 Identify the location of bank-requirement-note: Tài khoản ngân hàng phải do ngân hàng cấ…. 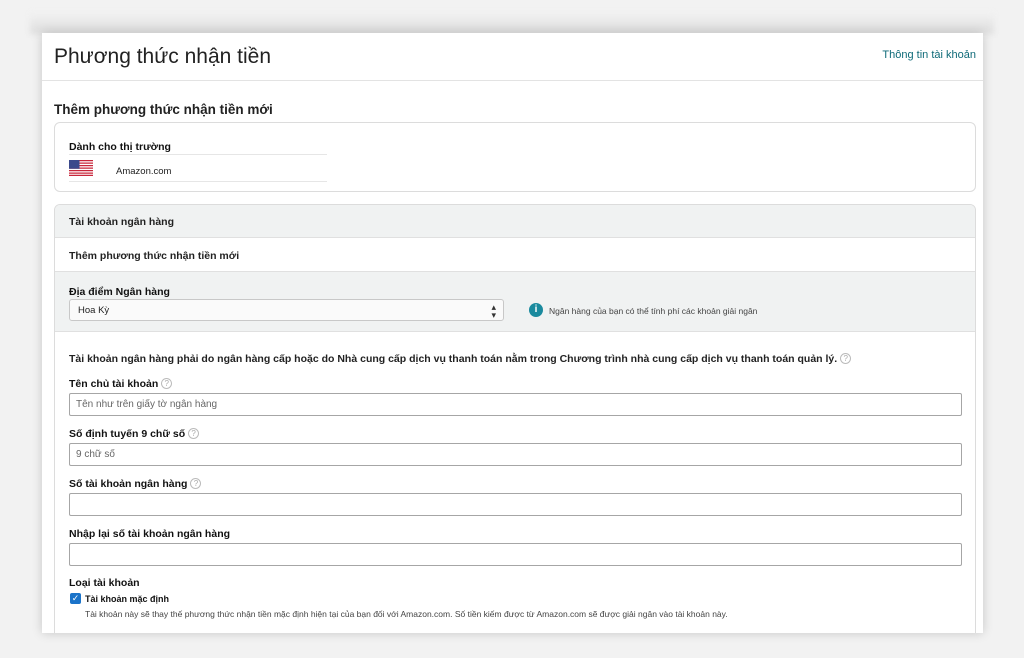
(460, 359).